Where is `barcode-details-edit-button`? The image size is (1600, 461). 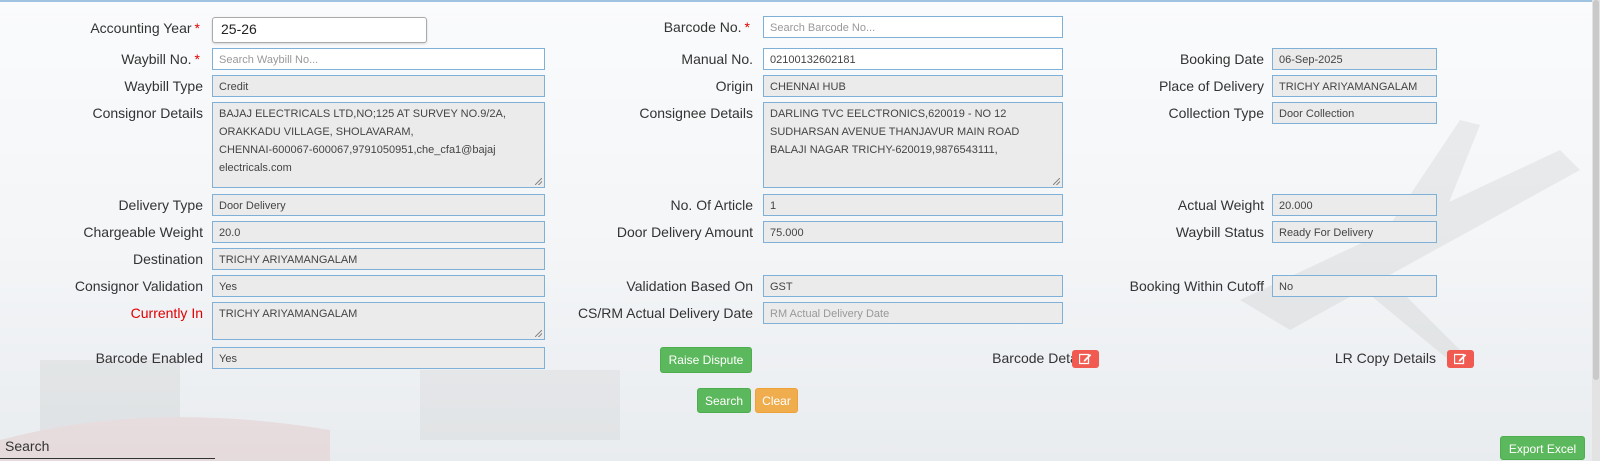
barcode-details-edit-button is located at coordinates (1085, 359).